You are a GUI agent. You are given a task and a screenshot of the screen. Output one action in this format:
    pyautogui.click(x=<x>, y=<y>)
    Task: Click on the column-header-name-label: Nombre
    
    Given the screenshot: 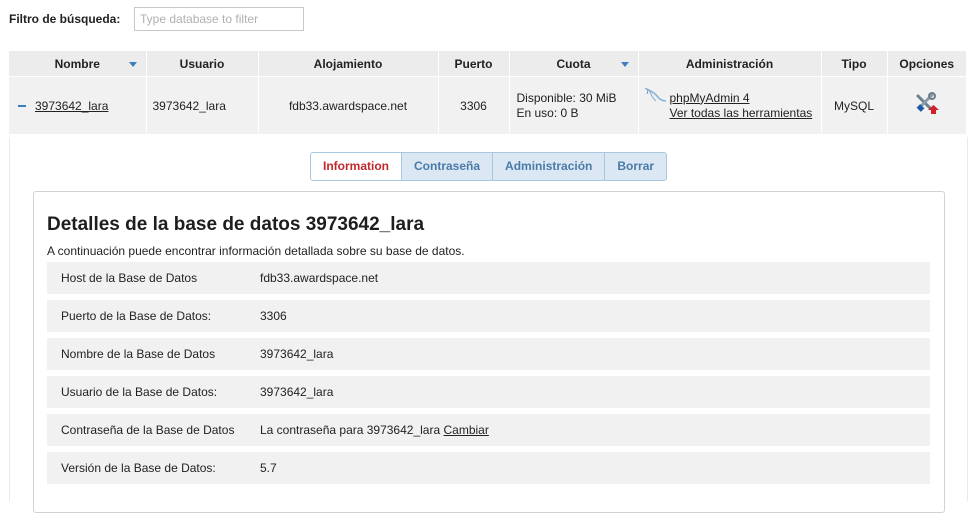 What is the action you would take?
    pyautogui.click(x=77, y=63)
    